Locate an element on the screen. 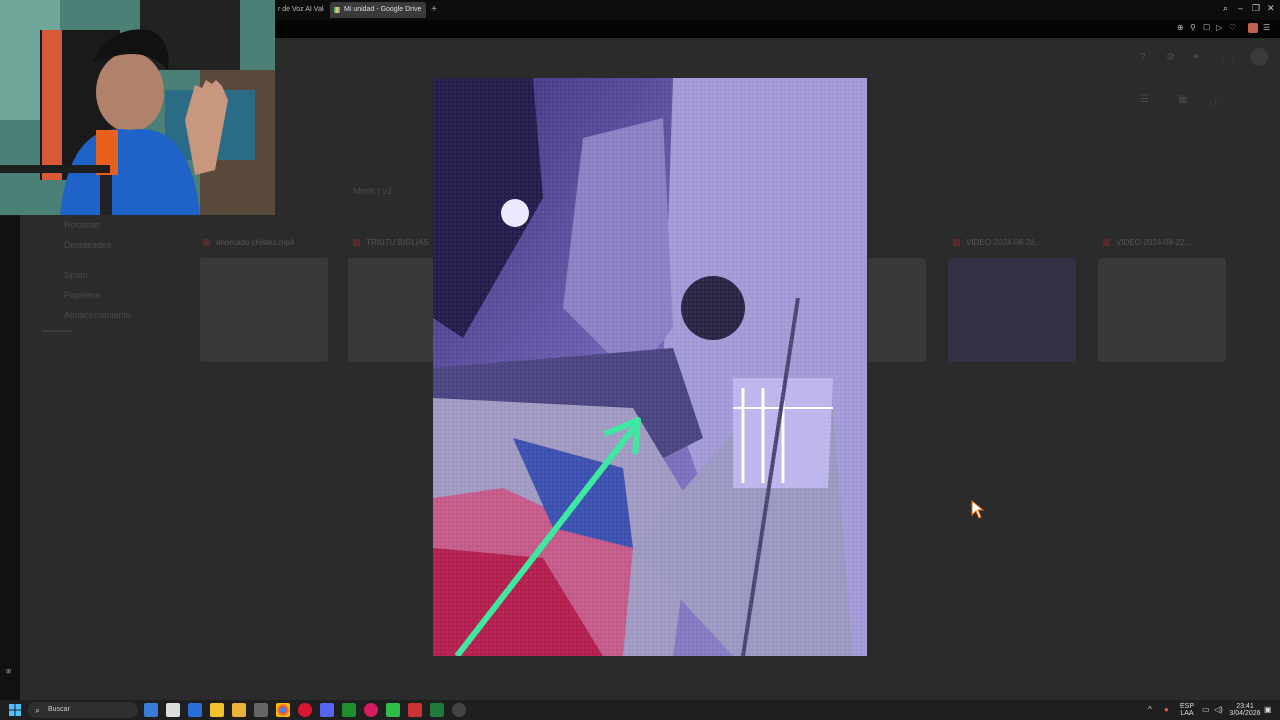 Image resolution: width=1280 pixels, height=720 pixels. discord-icon is located at coordinates (327, 710).